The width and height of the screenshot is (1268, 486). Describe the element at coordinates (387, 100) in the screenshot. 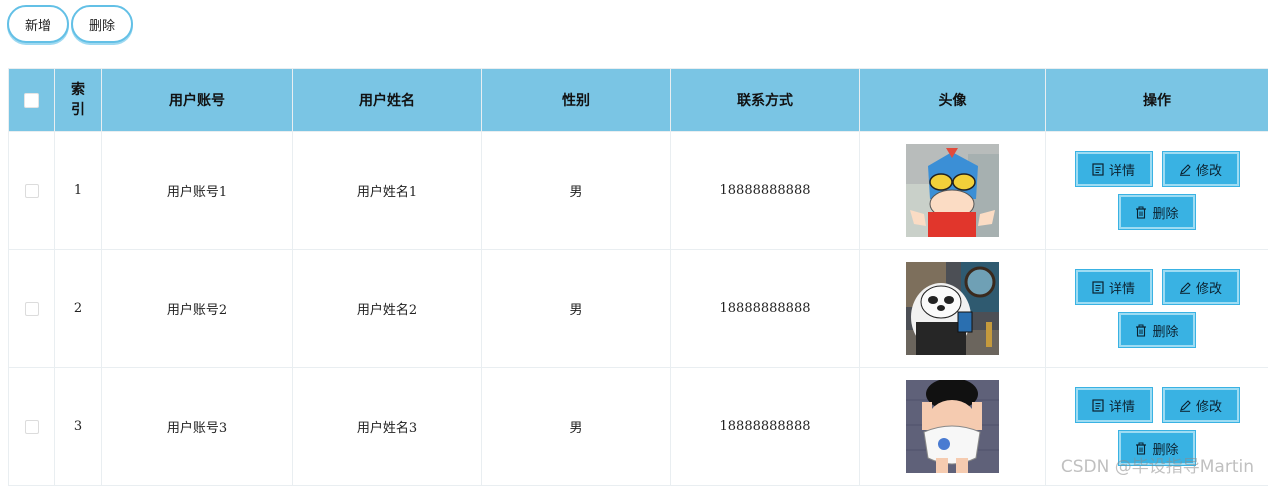

I see `header-name: 用户姓名` at that location.